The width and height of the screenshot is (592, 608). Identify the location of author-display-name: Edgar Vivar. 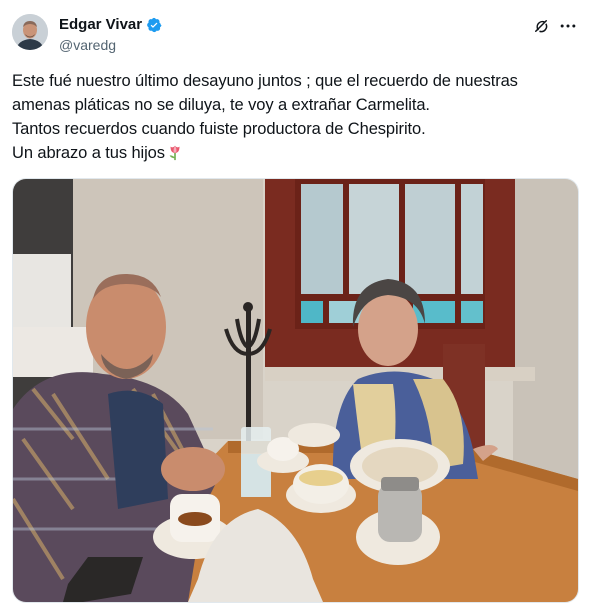
(100, 25).